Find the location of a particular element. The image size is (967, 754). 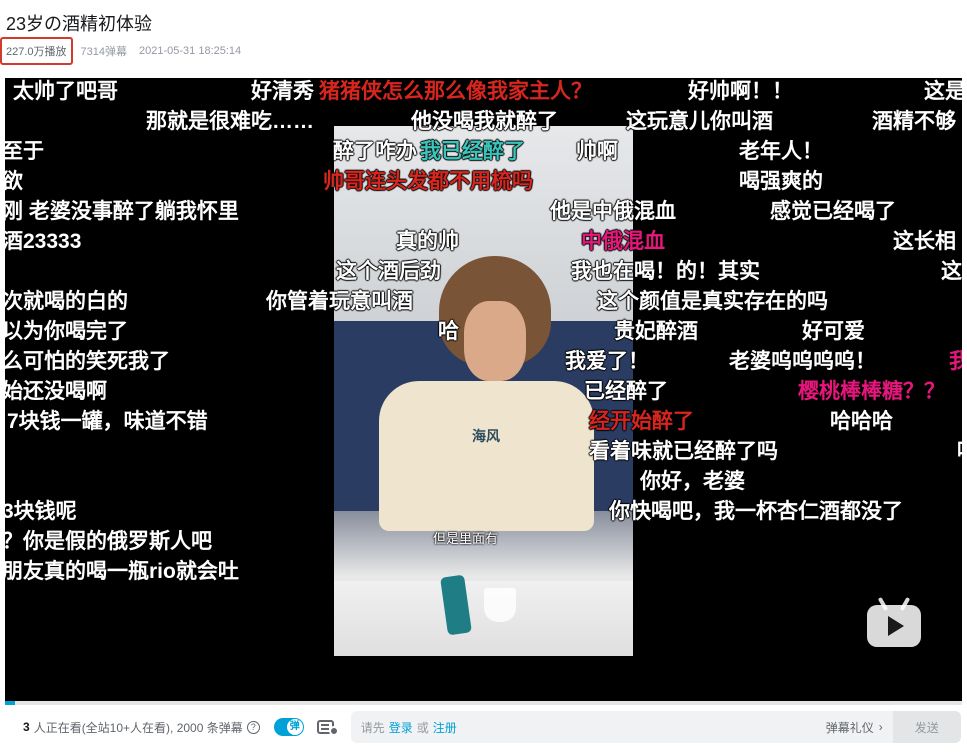

danmaku-toggle: 弹 is located at coordinates (288, 727).